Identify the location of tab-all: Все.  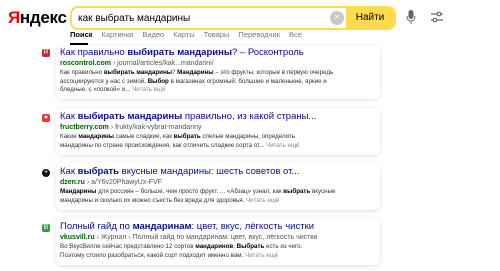
(295, 34).